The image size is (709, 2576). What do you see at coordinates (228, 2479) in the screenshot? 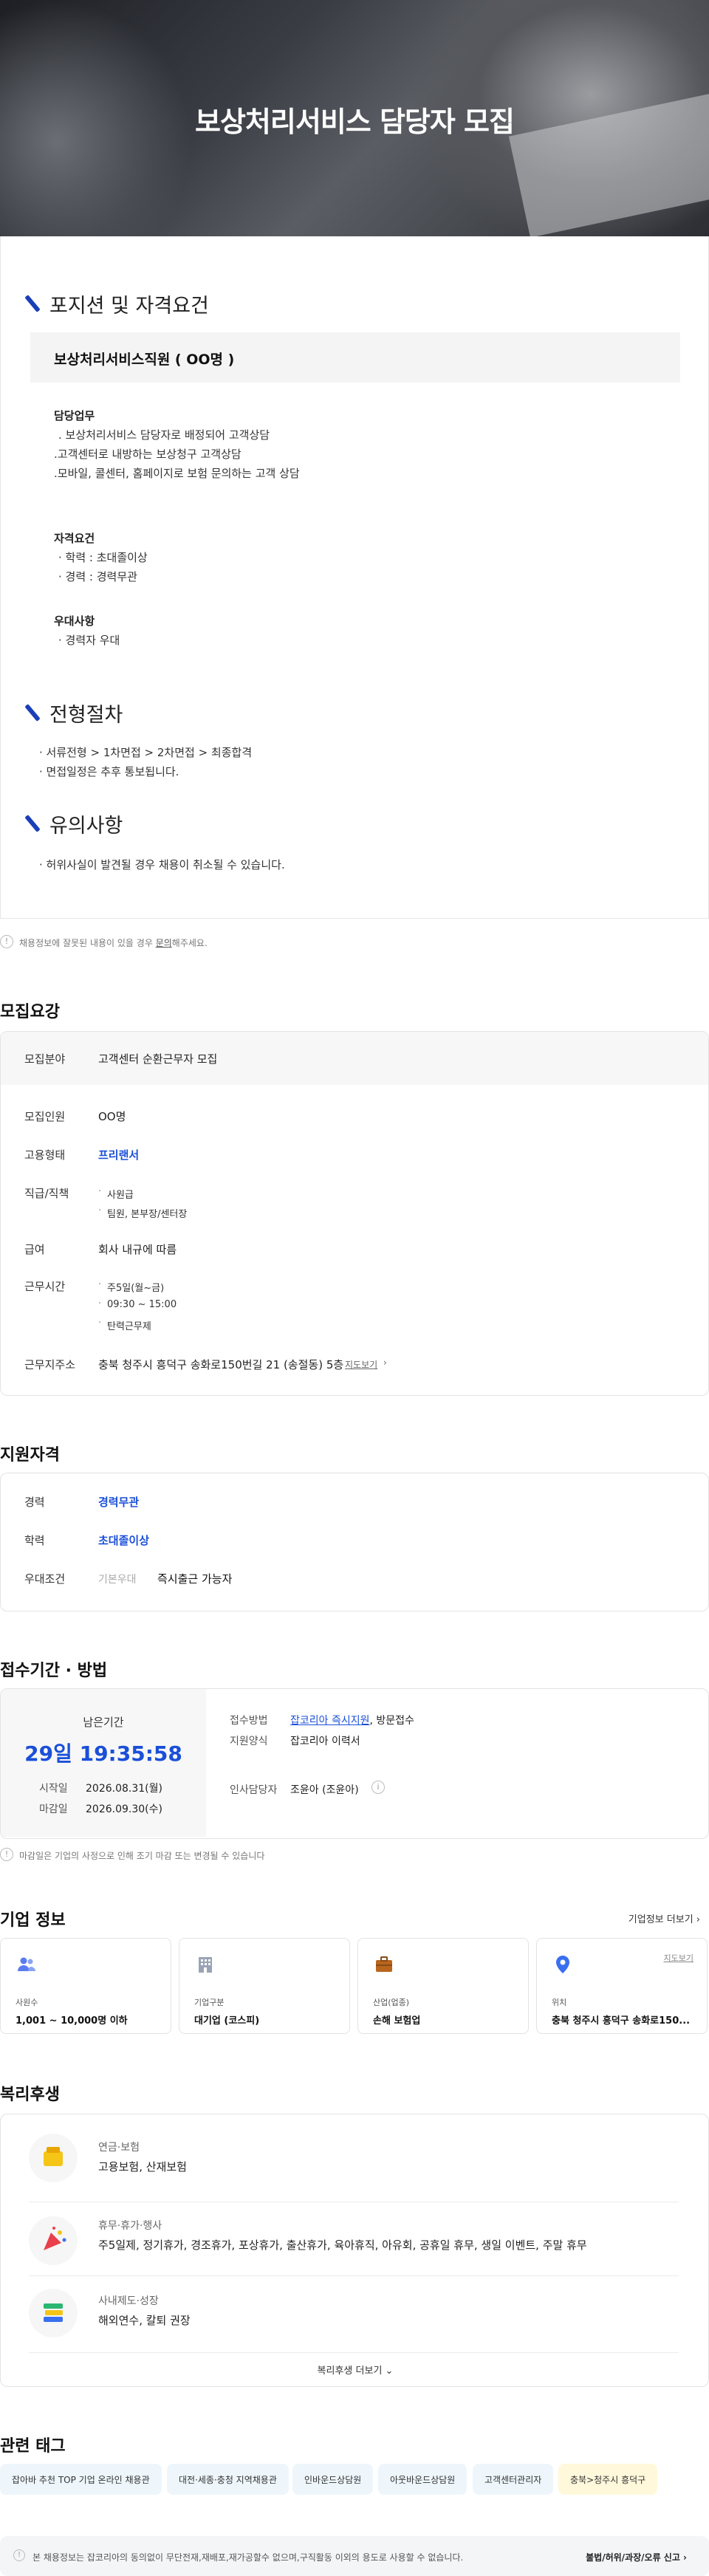
I see `tag: 대전·세종·충청 지역채용관` at bounding box center [228, 2479].